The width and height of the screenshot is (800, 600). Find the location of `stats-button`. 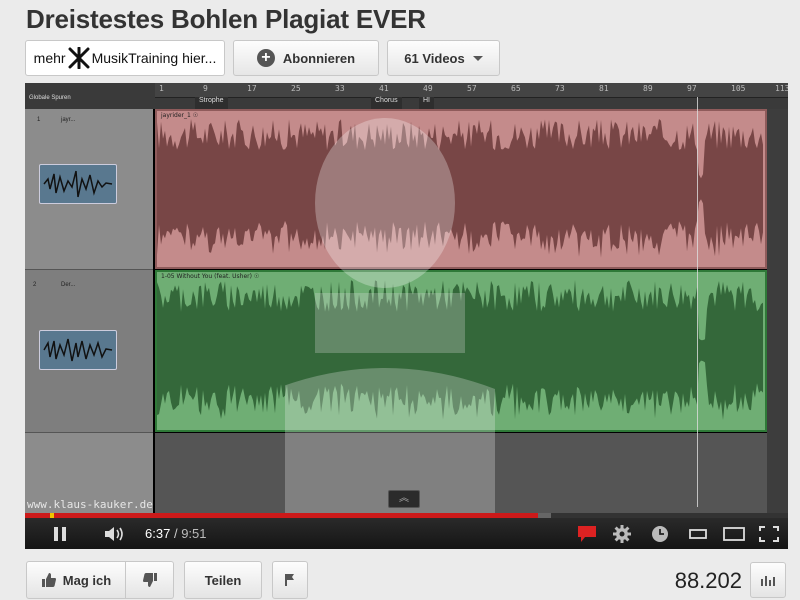

stats-button is located at coordinates (768, 580).